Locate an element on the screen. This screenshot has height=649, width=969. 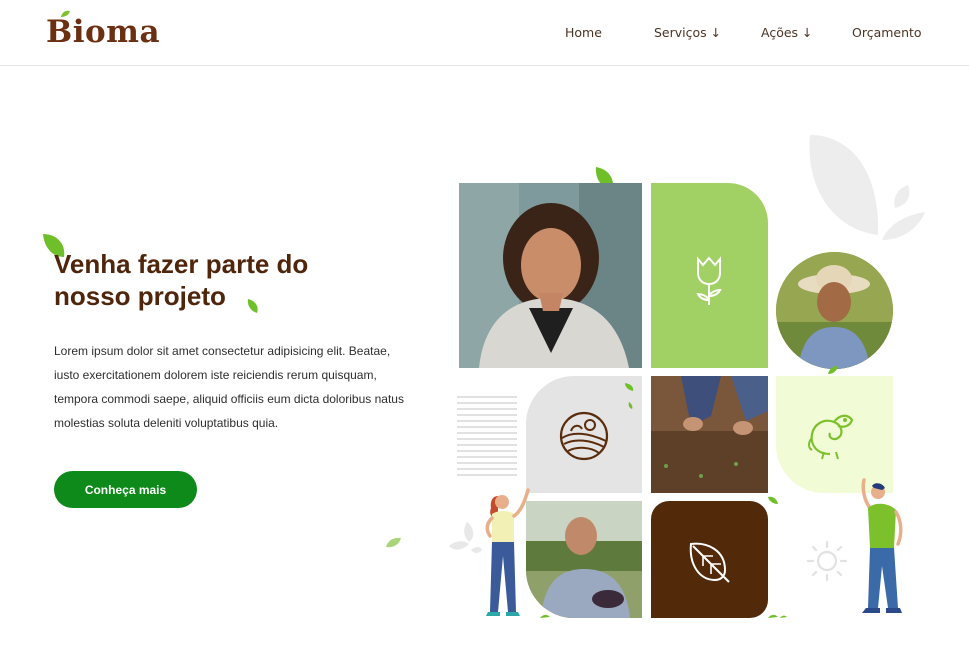
woman-character-illustration is located at coordinates (507, 552).